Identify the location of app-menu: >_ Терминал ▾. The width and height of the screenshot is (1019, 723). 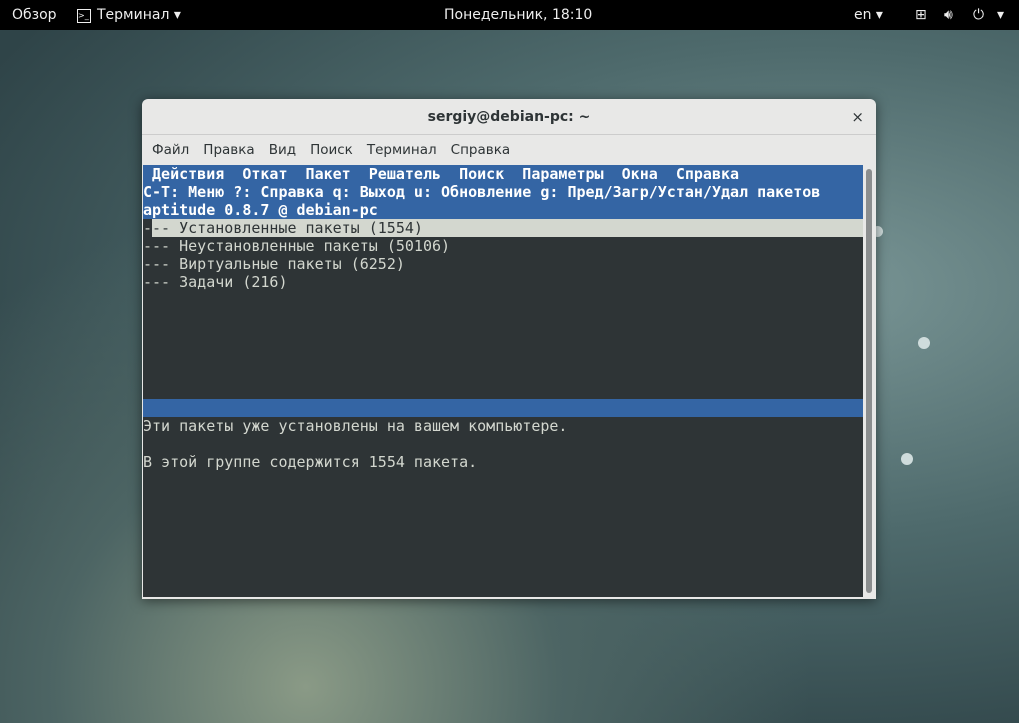
(129, 15).